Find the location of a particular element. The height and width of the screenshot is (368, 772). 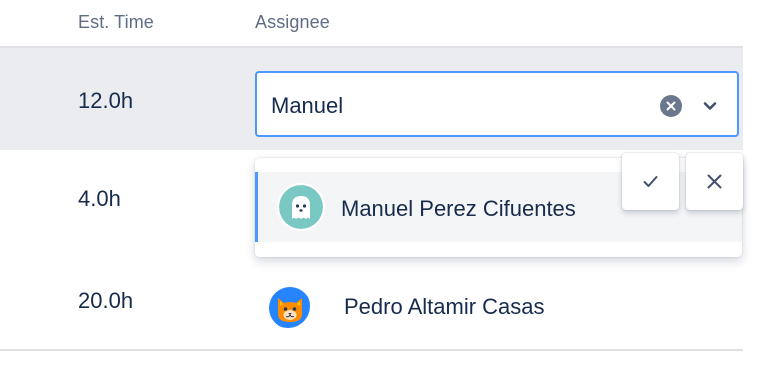

column-header-est-time: Est. Time is located at coordinates (116, 22).